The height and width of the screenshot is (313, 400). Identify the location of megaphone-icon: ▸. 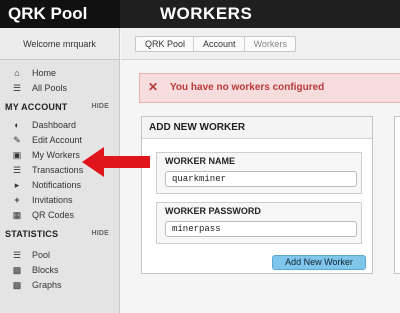
(17, 185).